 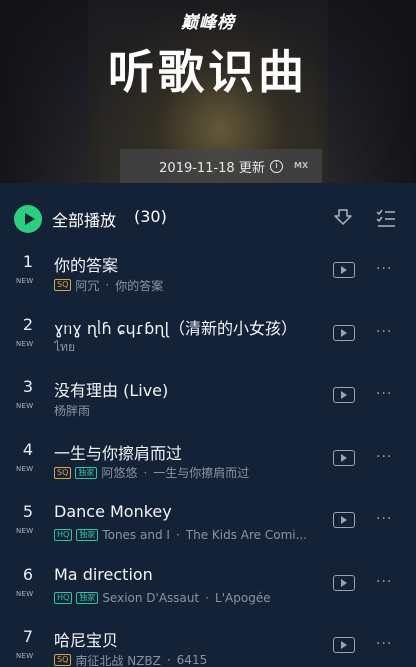 I want to click on play-all-label: 全部播放, so click(x=84, y=219).